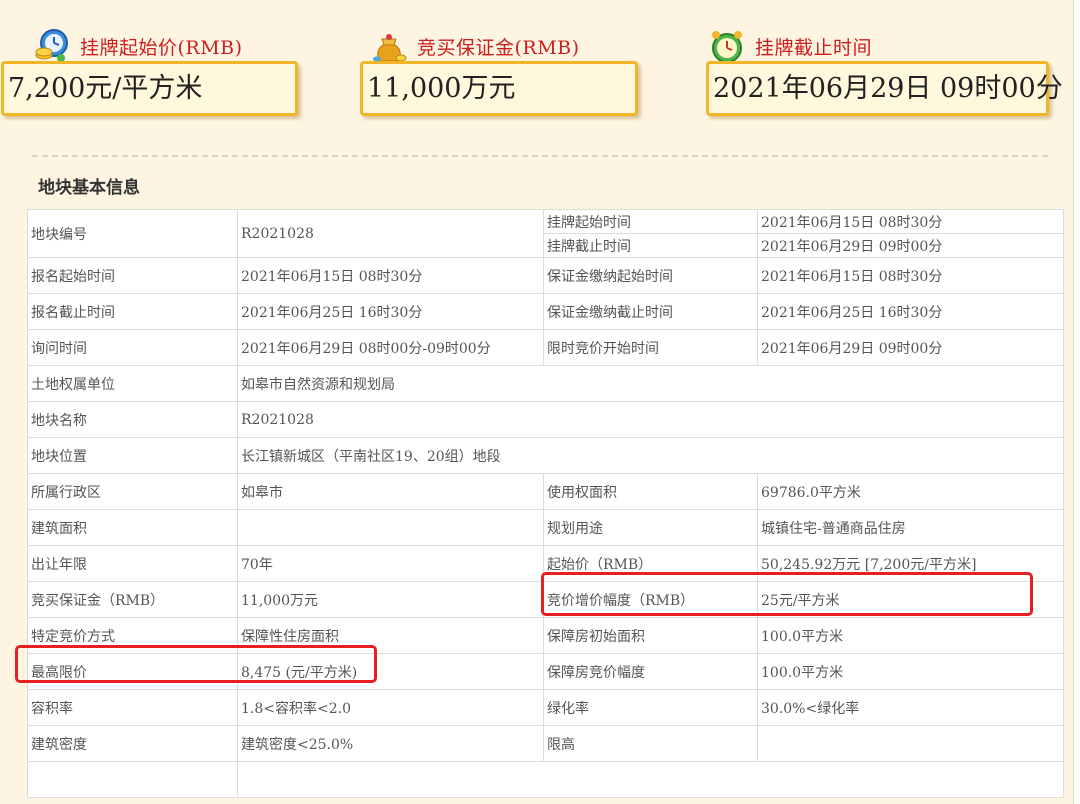  Describe the element at coordinates (910, 221) in the screenshot. I see `listing-start-time-value: 2021年06月15日 08时30分` at that location.